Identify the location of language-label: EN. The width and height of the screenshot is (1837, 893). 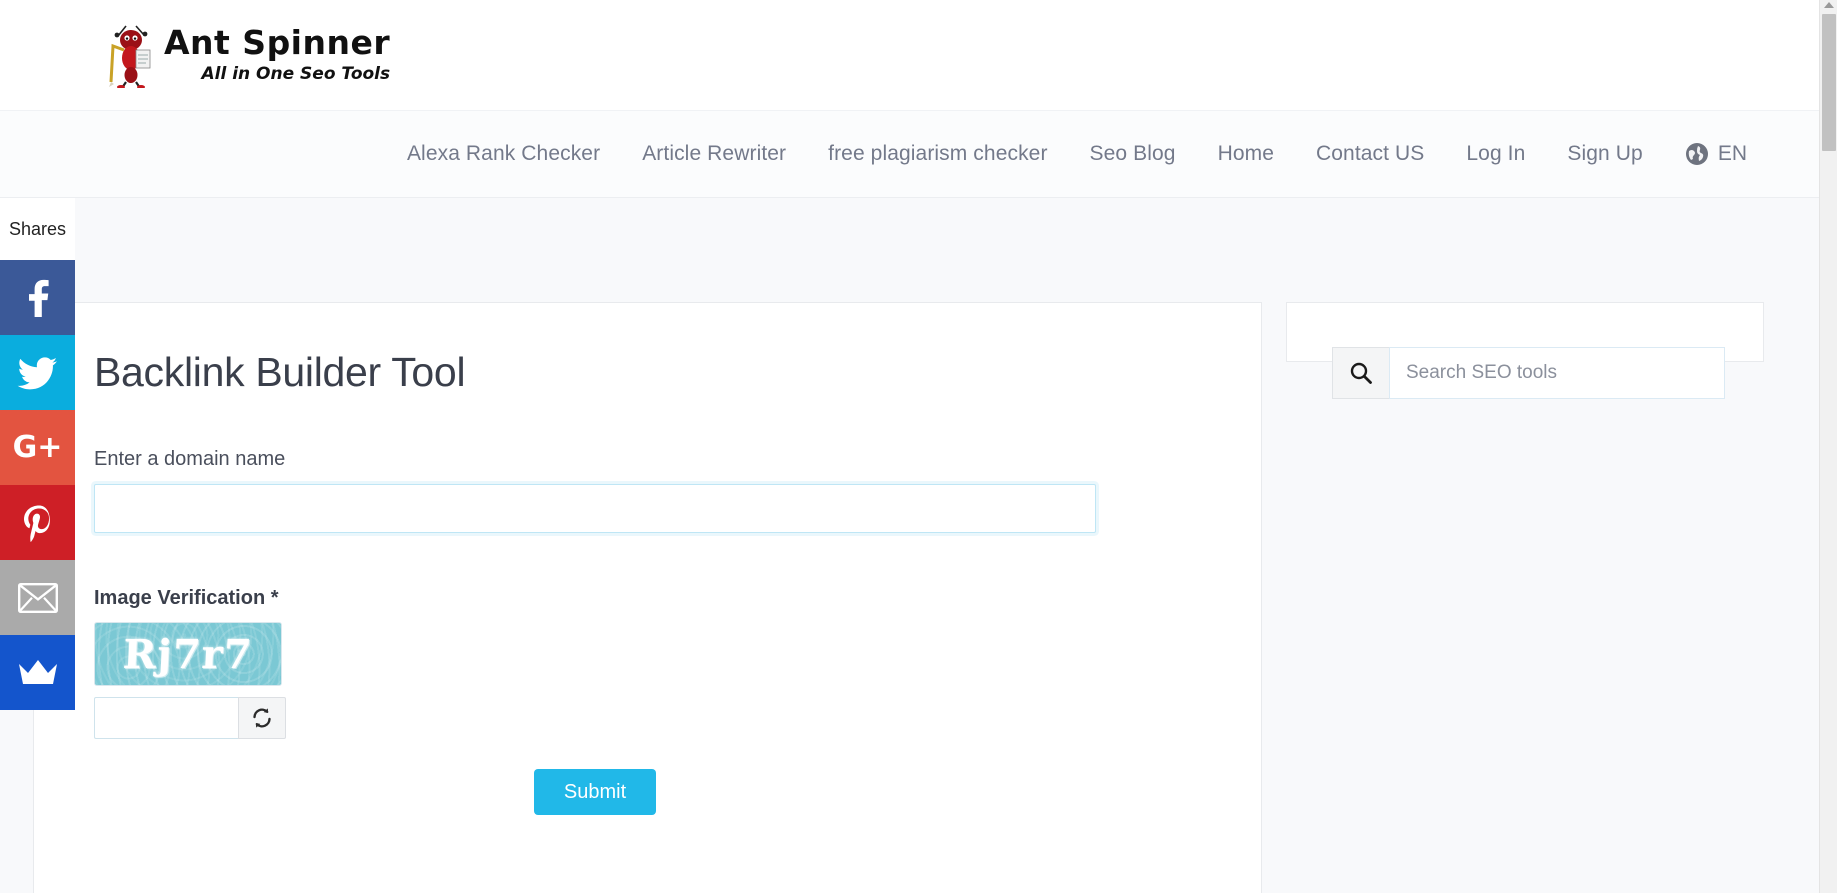
(1732, 153).